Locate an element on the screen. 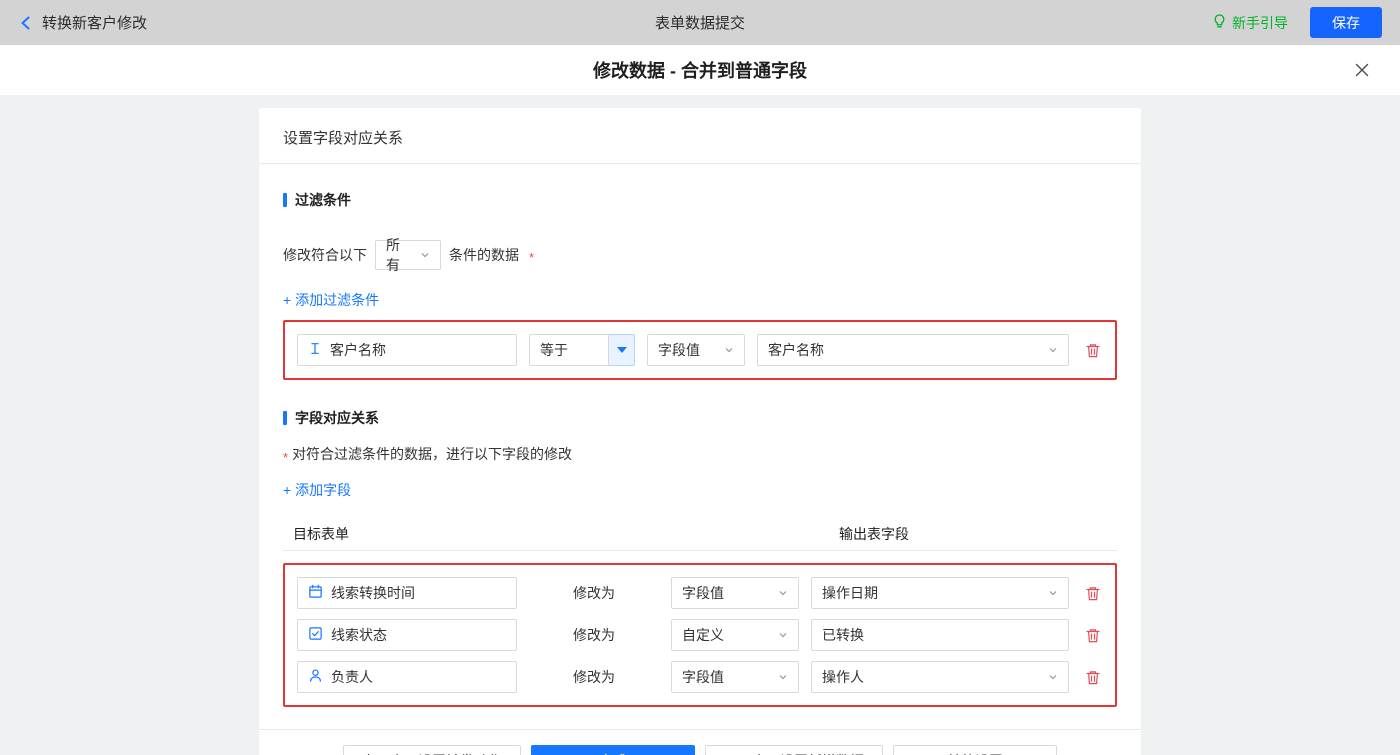  mapping-row: 线索转换时间 修改为 字段值 操作日期 is located at coordinates (700, 593).